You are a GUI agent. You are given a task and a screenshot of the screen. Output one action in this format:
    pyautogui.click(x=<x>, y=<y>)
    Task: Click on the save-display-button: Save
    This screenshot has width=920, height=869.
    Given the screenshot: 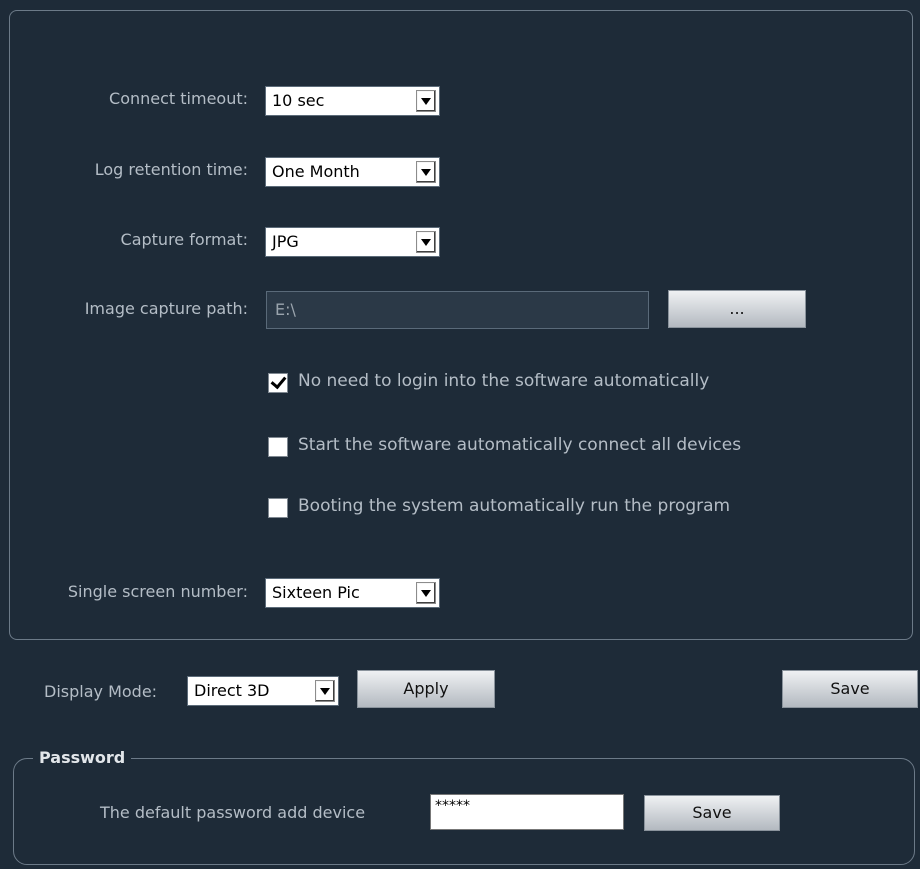 What is the action you would take?
    pyautogui.click(x=850, y=689)
    